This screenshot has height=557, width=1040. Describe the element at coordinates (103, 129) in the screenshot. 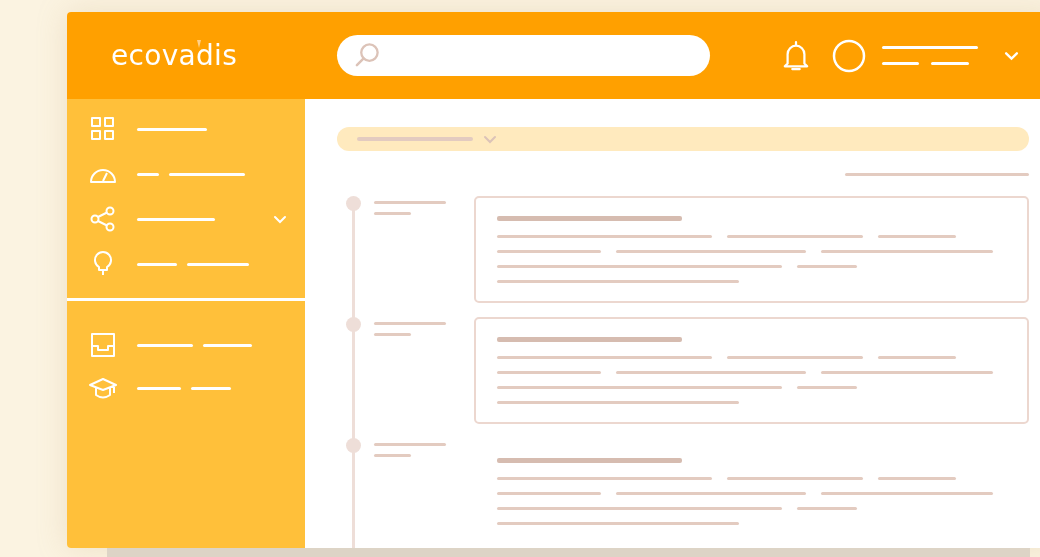

I see `grid-icon` at that location.